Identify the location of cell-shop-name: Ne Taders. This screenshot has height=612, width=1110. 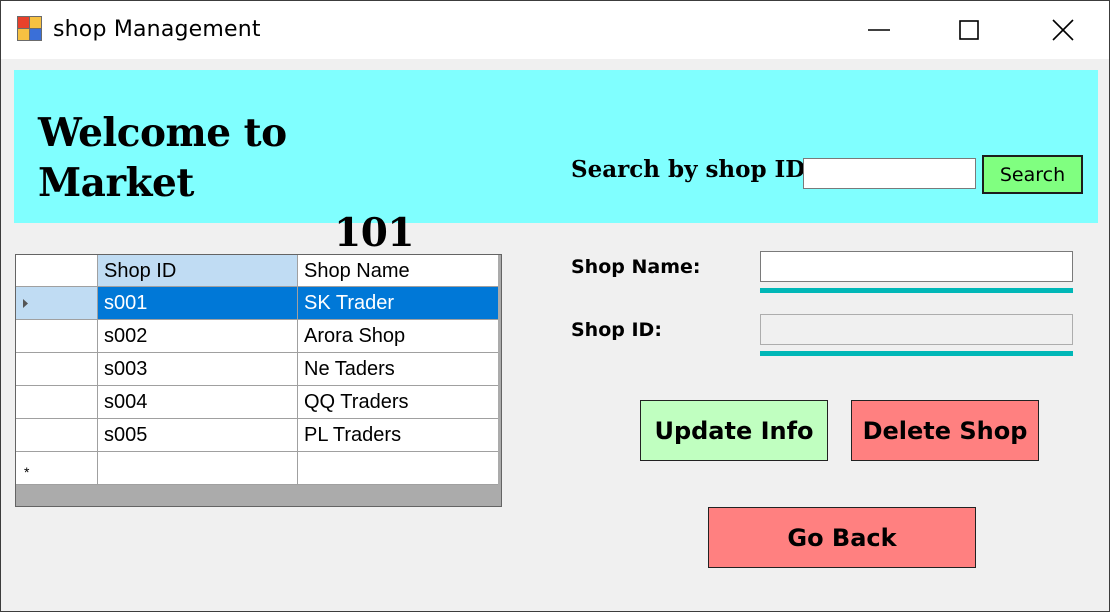
(398, 369).